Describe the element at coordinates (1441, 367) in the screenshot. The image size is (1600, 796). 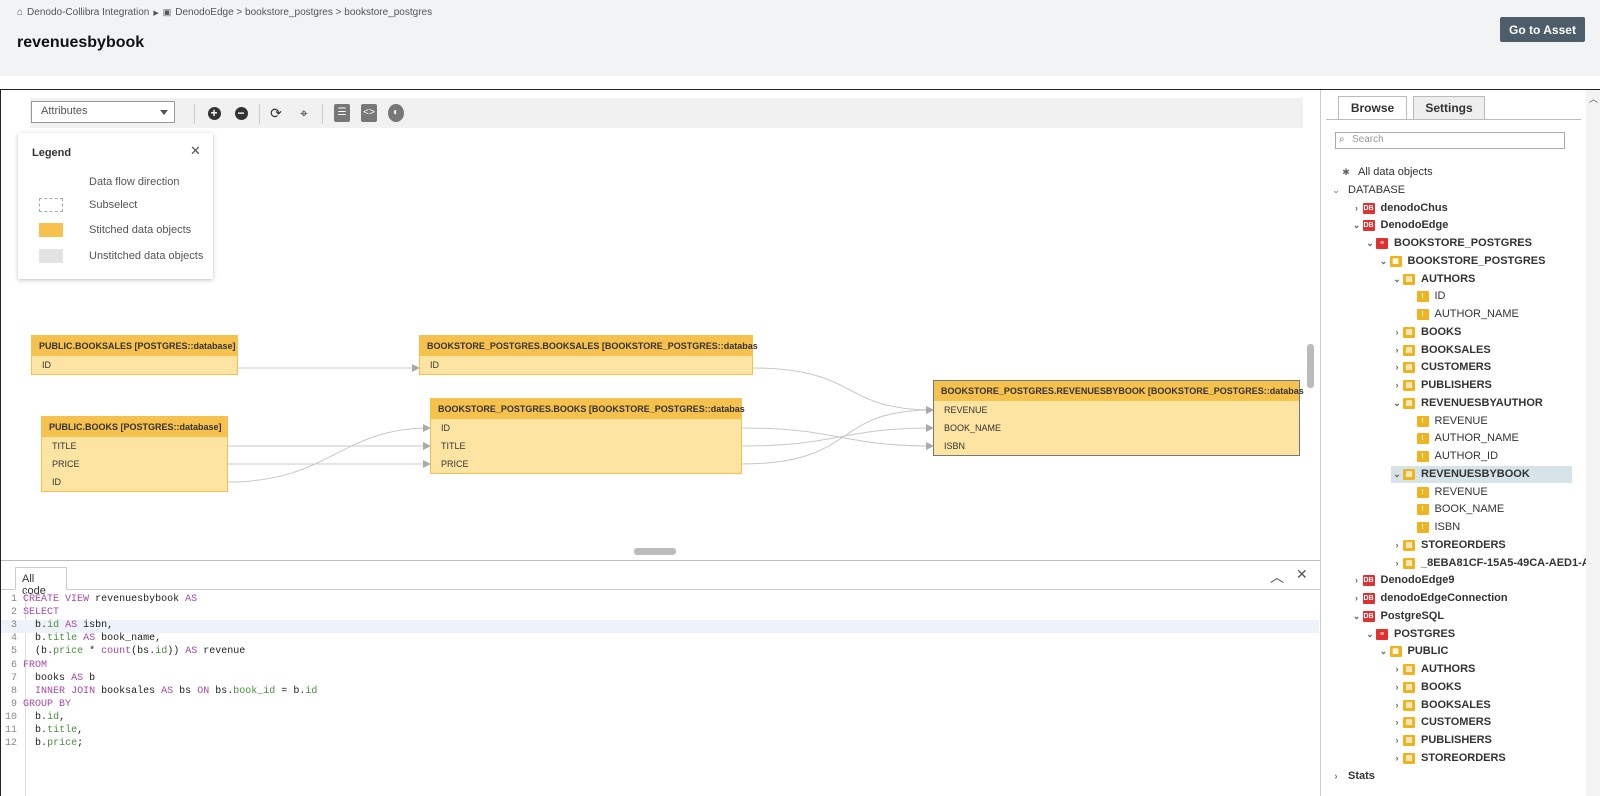
I see `tree-item: › ▤ CUSTOMERS` at that location.